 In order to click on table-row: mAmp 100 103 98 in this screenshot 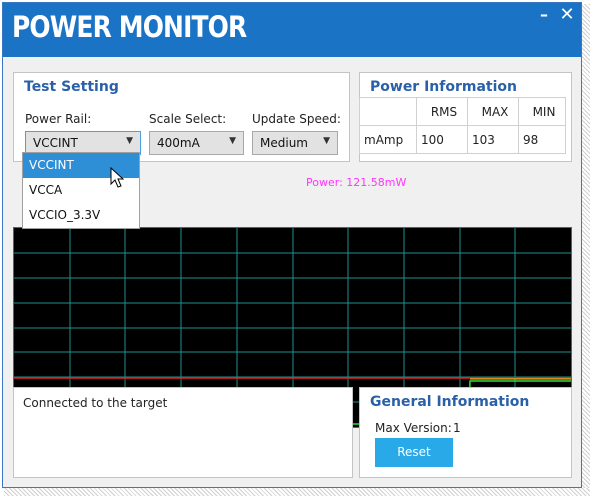, I will do `click(462, 139)`.